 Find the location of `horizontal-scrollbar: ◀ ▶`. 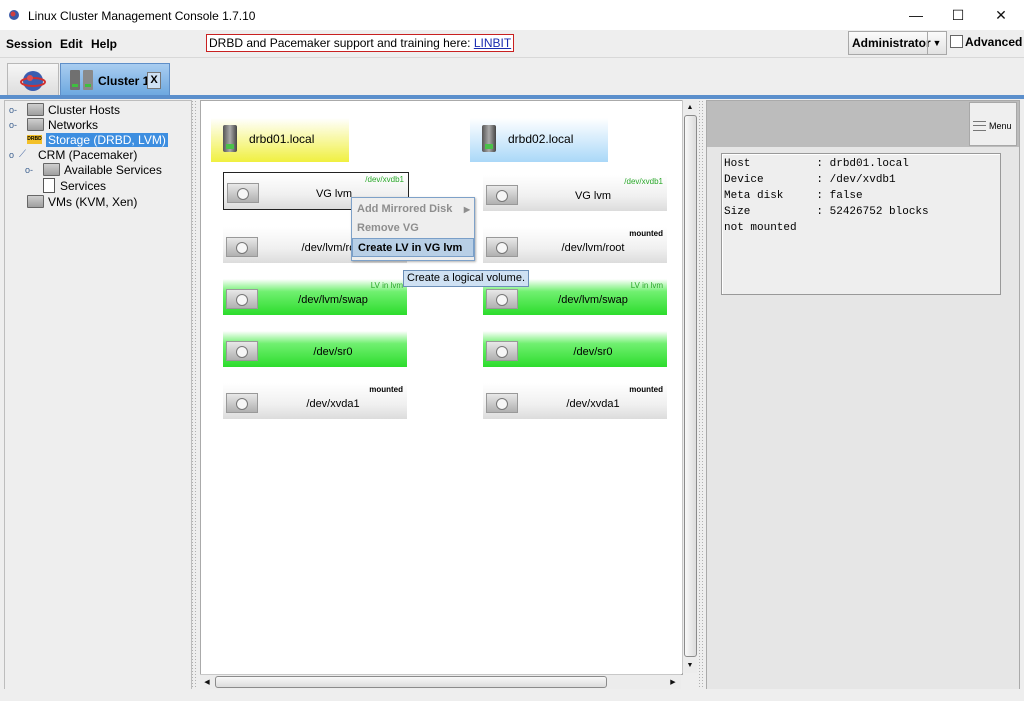

horizontal-scrollbar: ◀ ▶ is located at coordinates (440, 681).